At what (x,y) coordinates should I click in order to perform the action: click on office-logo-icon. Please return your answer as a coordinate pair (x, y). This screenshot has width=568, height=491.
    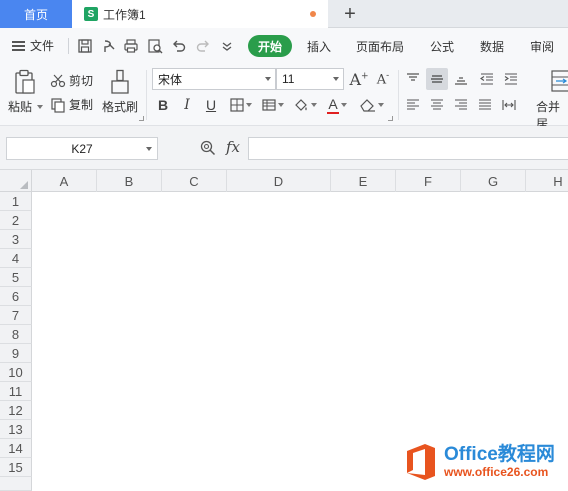
    Looking at the image, I should click on (421, 462).